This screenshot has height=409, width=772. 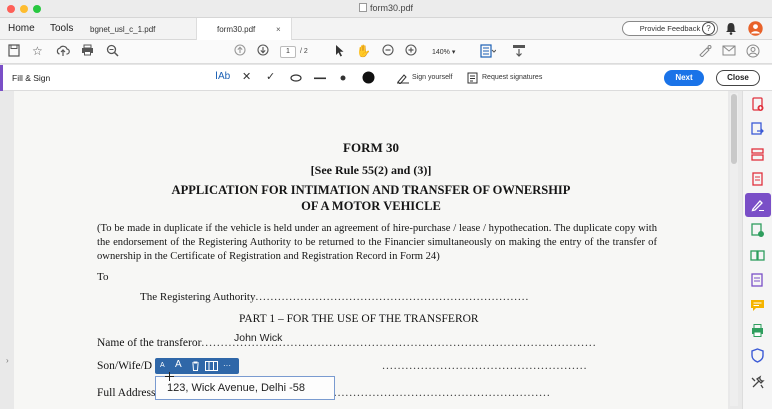 What do you see at coordinates (139, 29) in the screenshot?
I see `tab-bgnet: bgnet_usl_c_1.pdf` at bounding box center [139, 29].